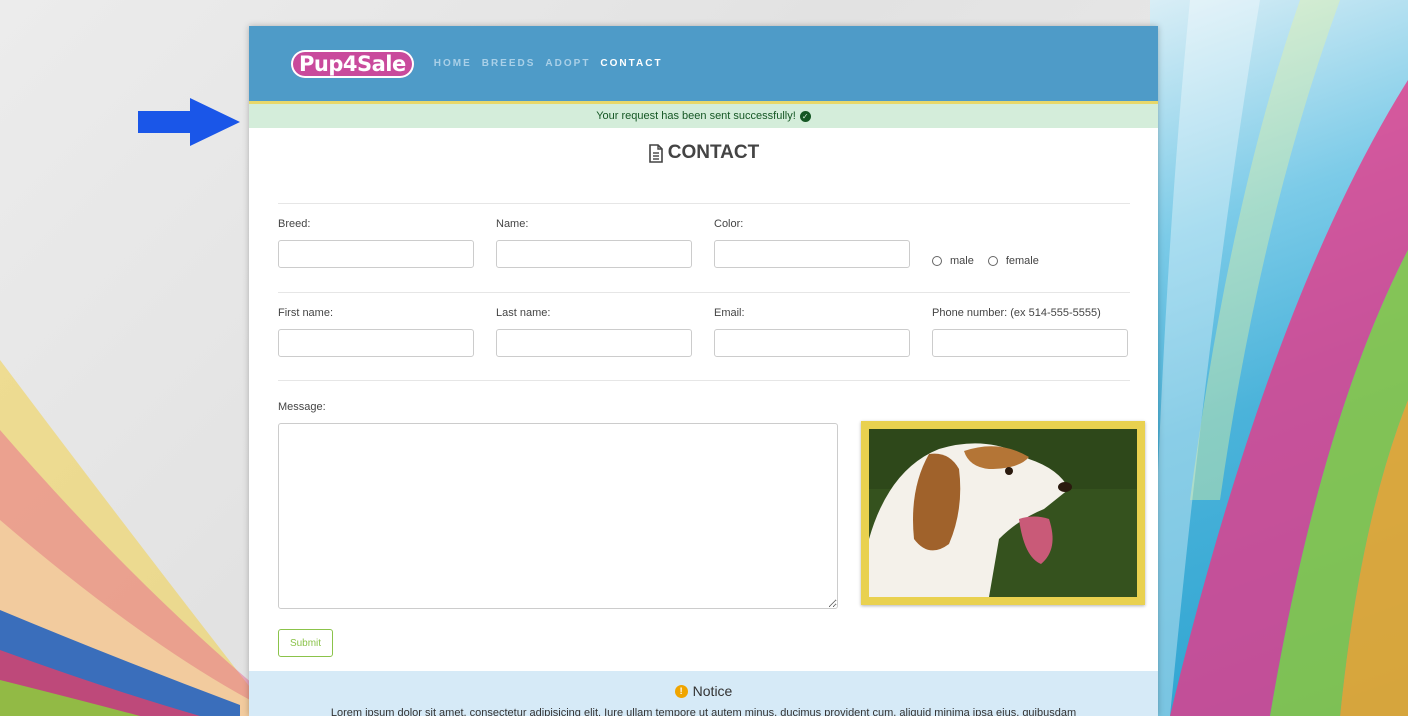 This screenshot has height=716, width=1408. Describe the element at coordinates (305, 643) in the screenshot. I see `submit-button: Submit` at that location.